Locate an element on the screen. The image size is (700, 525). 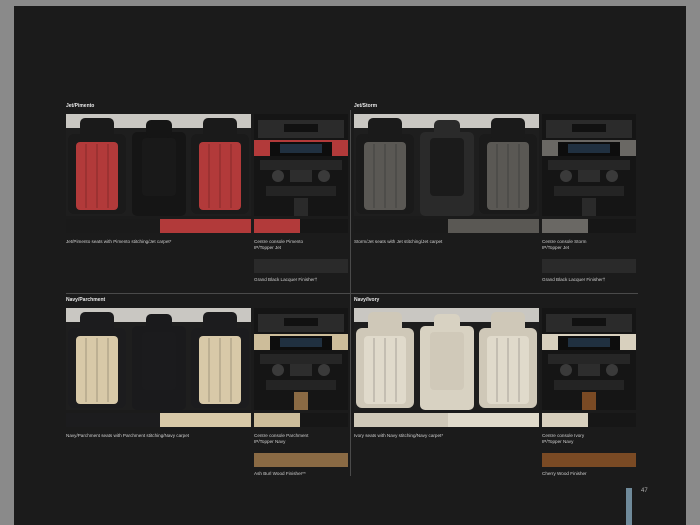
page-number: 47 is located at coordinates (644, 491).